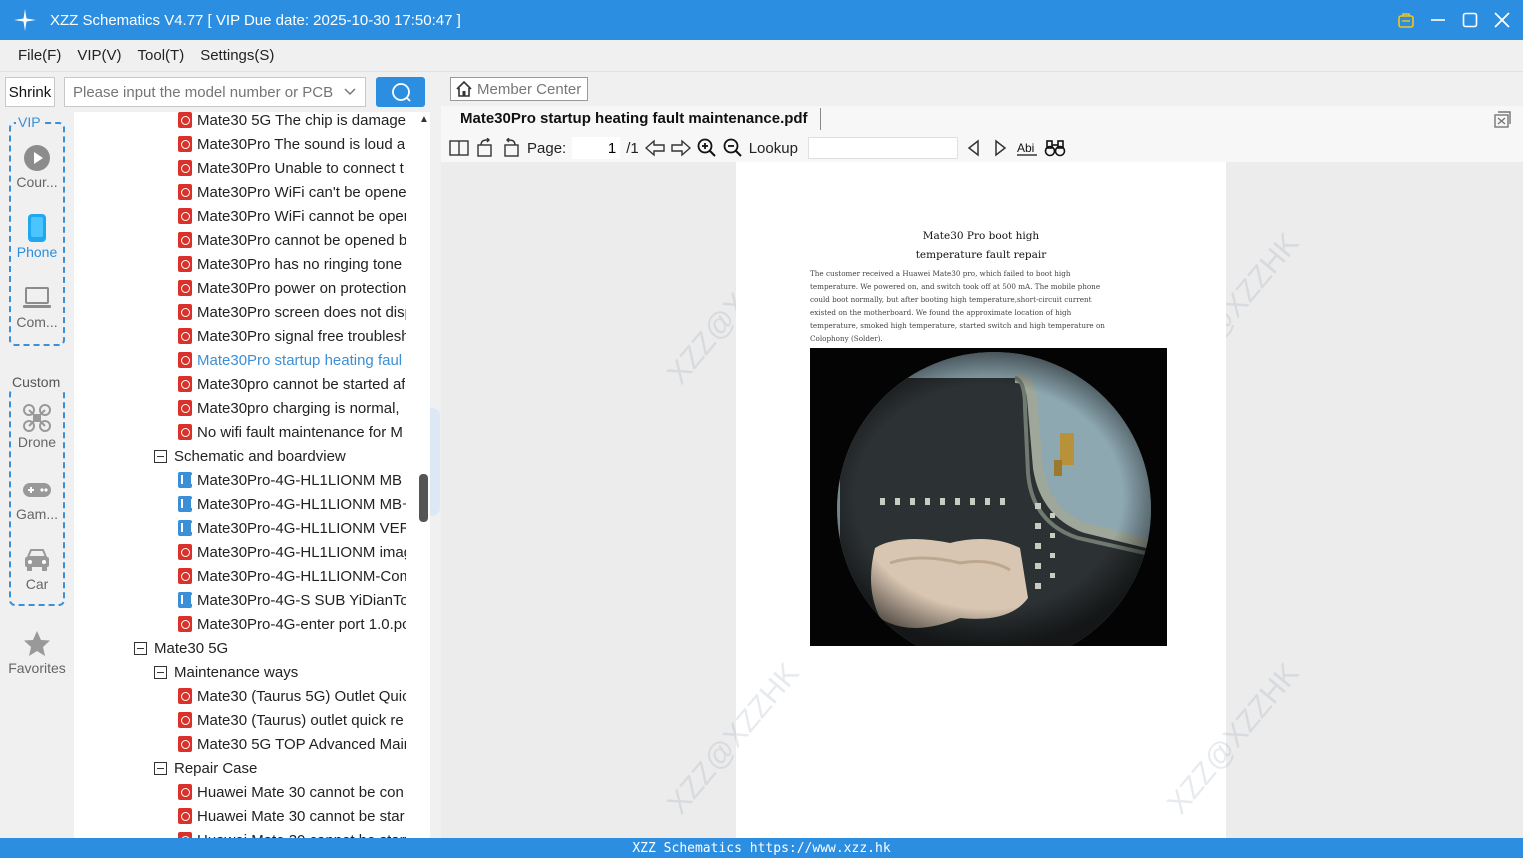  I want to click on tree-document-row: No wifi fault maintenance for M, so click(292, 432).